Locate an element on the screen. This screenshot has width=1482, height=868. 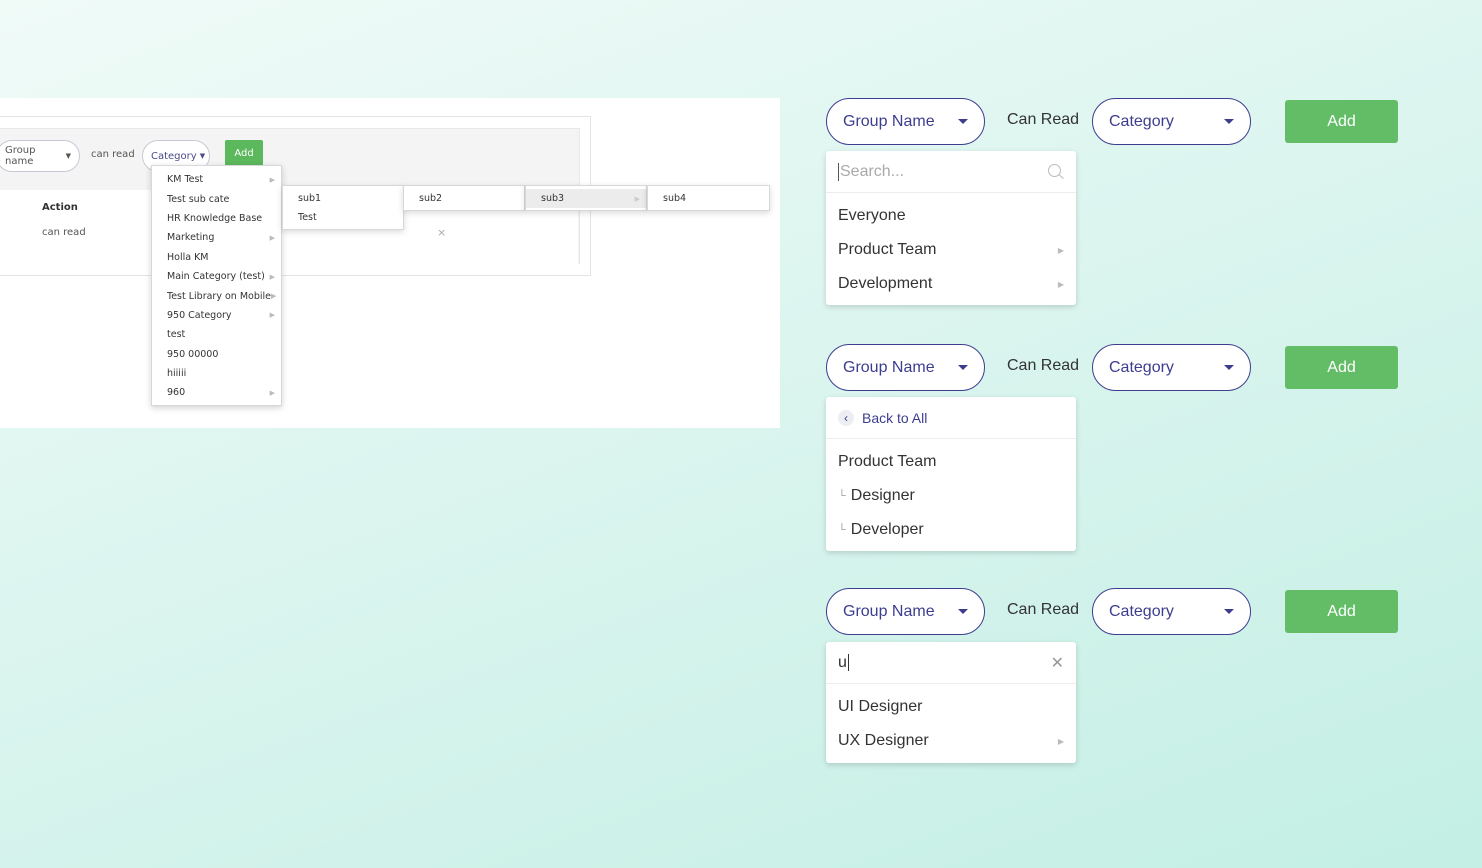
legacy-menu-item: Test Library on Mobile ▶ is located at coordinates (216, 295).